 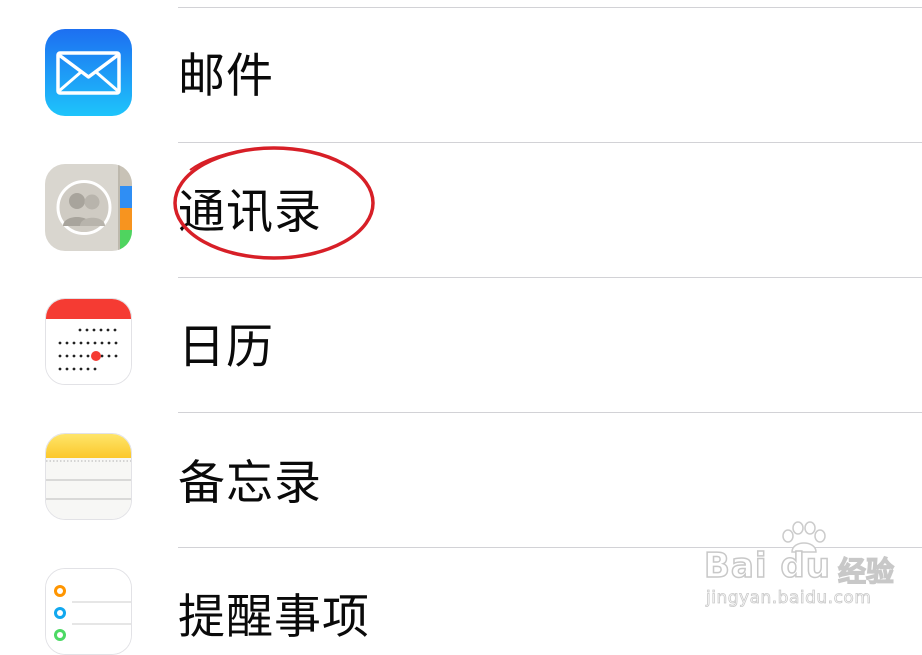 I want to click on notes-icon, so click(x=88, y=476).